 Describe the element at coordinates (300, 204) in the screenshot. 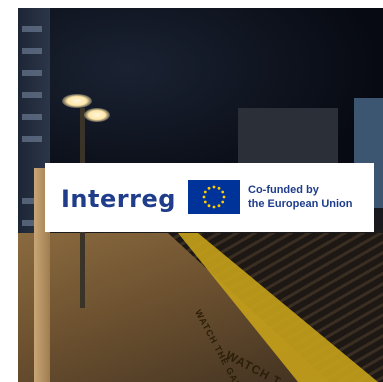

I see `cofunded-line2: the European Union` at that location.